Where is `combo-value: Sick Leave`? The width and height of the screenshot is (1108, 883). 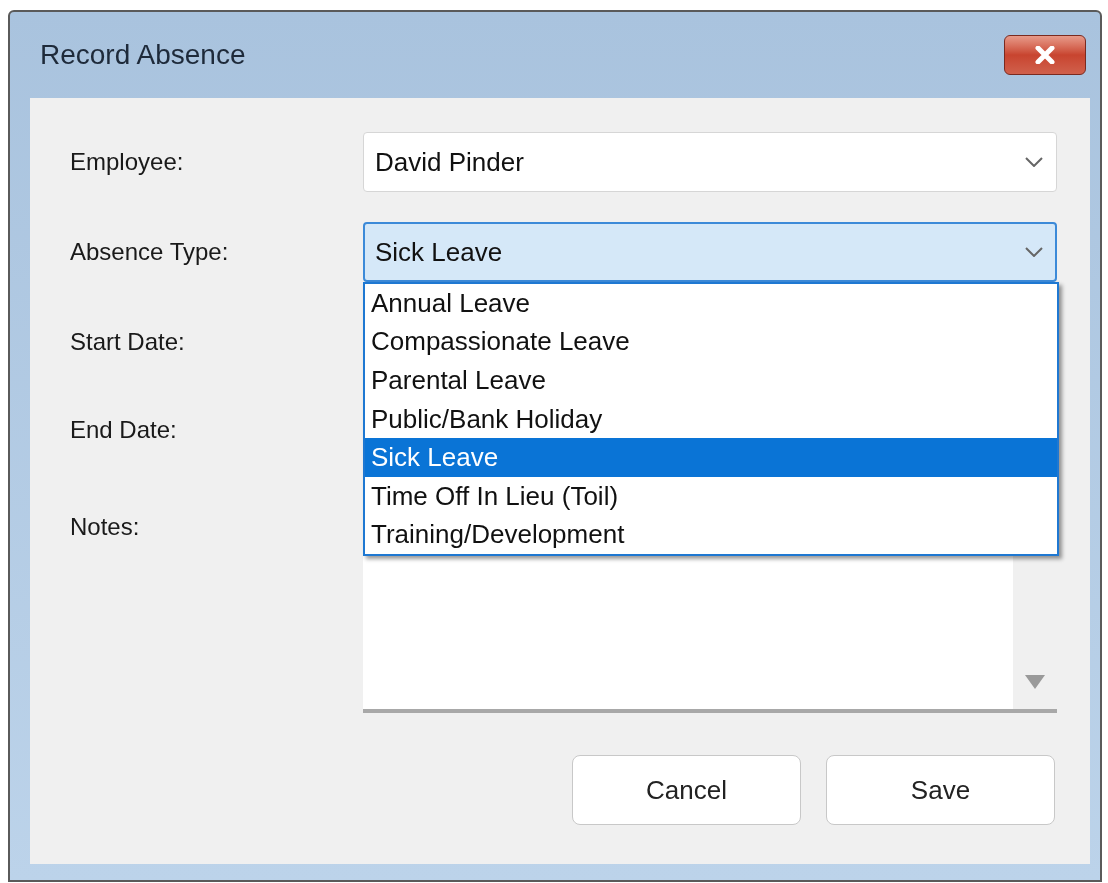 combo-value: Sick Leave is located at coordinates (439, 252).